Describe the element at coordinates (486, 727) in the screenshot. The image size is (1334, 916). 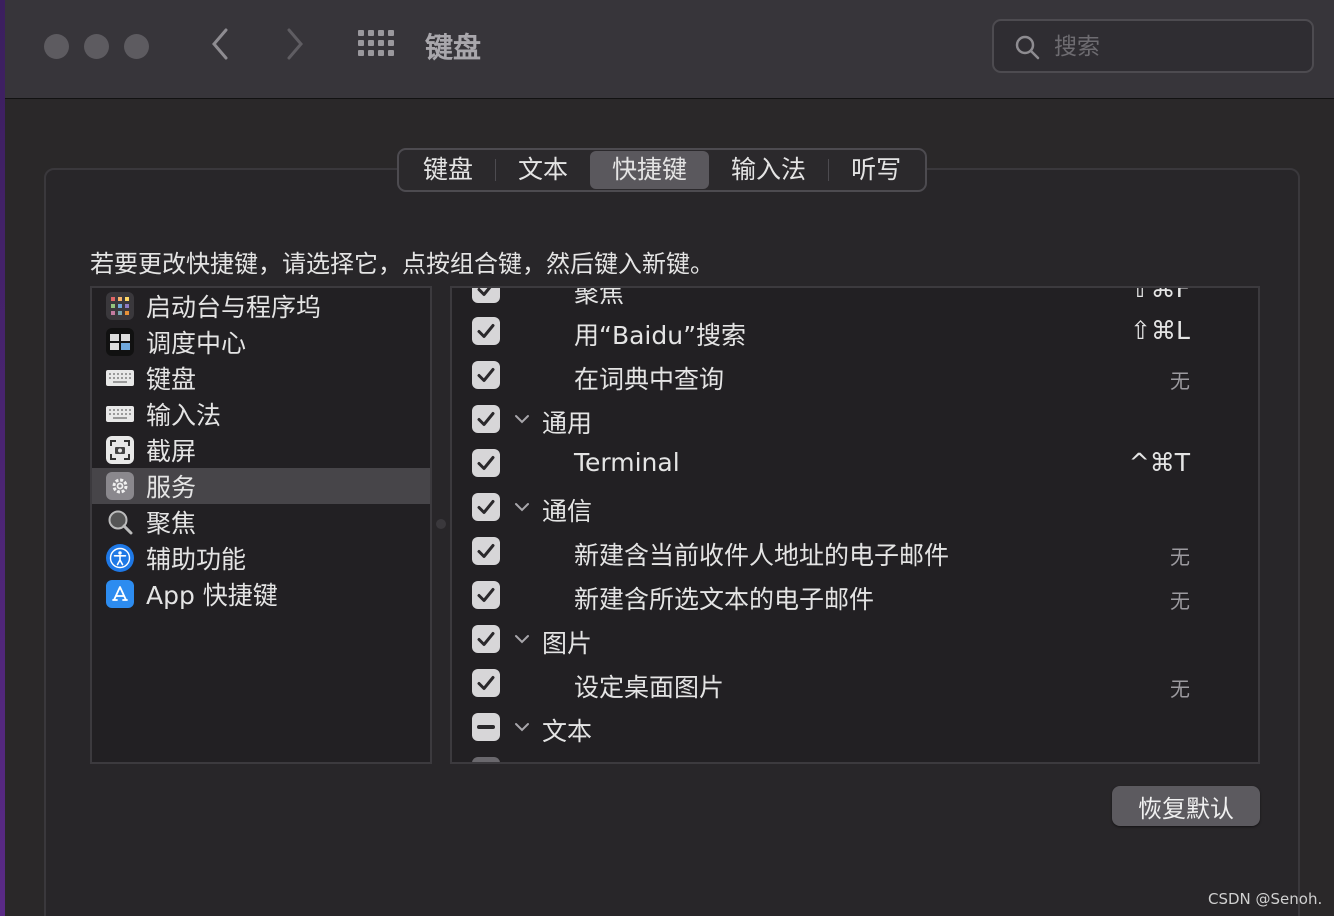
I see `group-checkbox-mixed` at that location.